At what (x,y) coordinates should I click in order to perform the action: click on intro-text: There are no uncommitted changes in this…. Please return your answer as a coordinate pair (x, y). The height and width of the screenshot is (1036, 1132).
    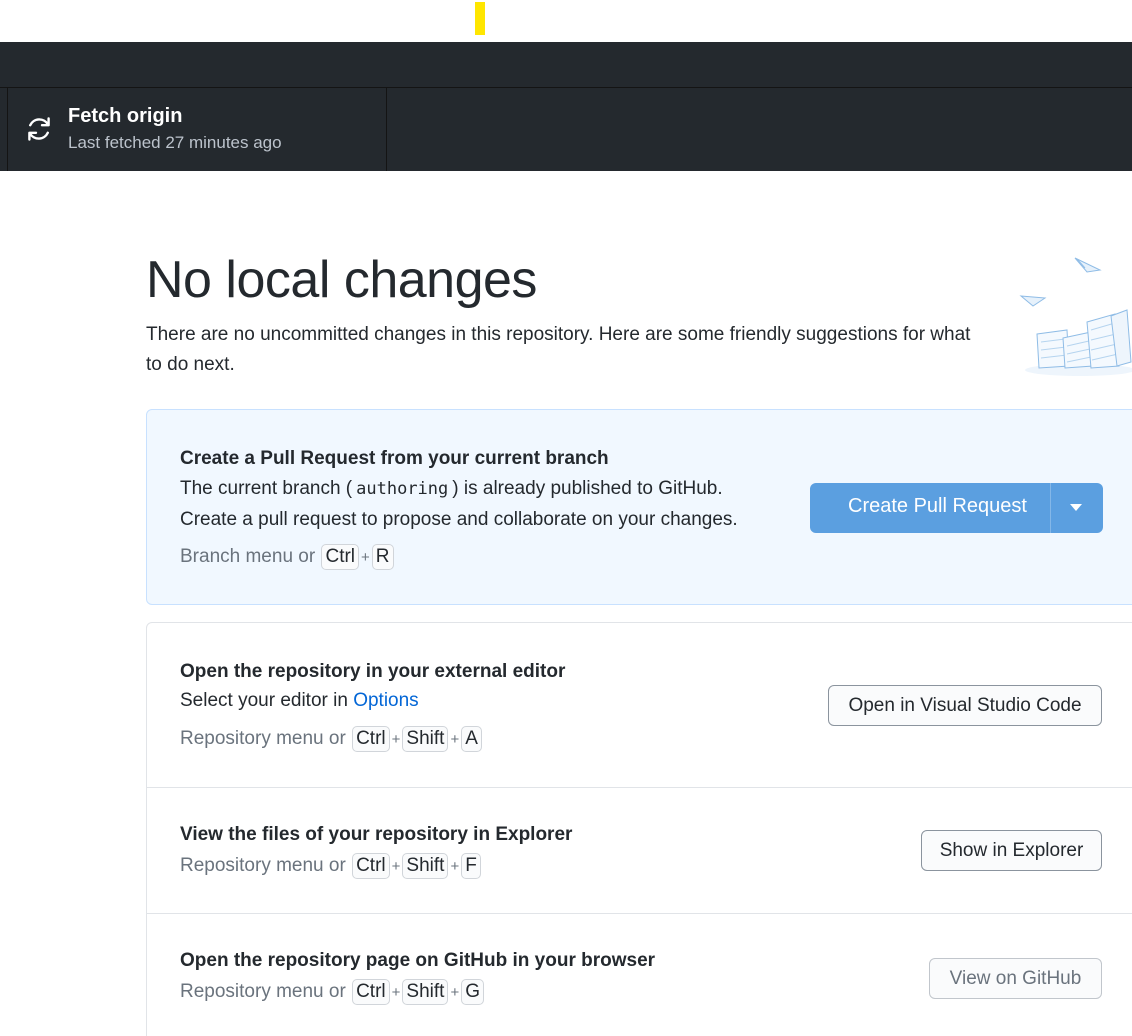
    Looking at the image, I should click on (558, 349).